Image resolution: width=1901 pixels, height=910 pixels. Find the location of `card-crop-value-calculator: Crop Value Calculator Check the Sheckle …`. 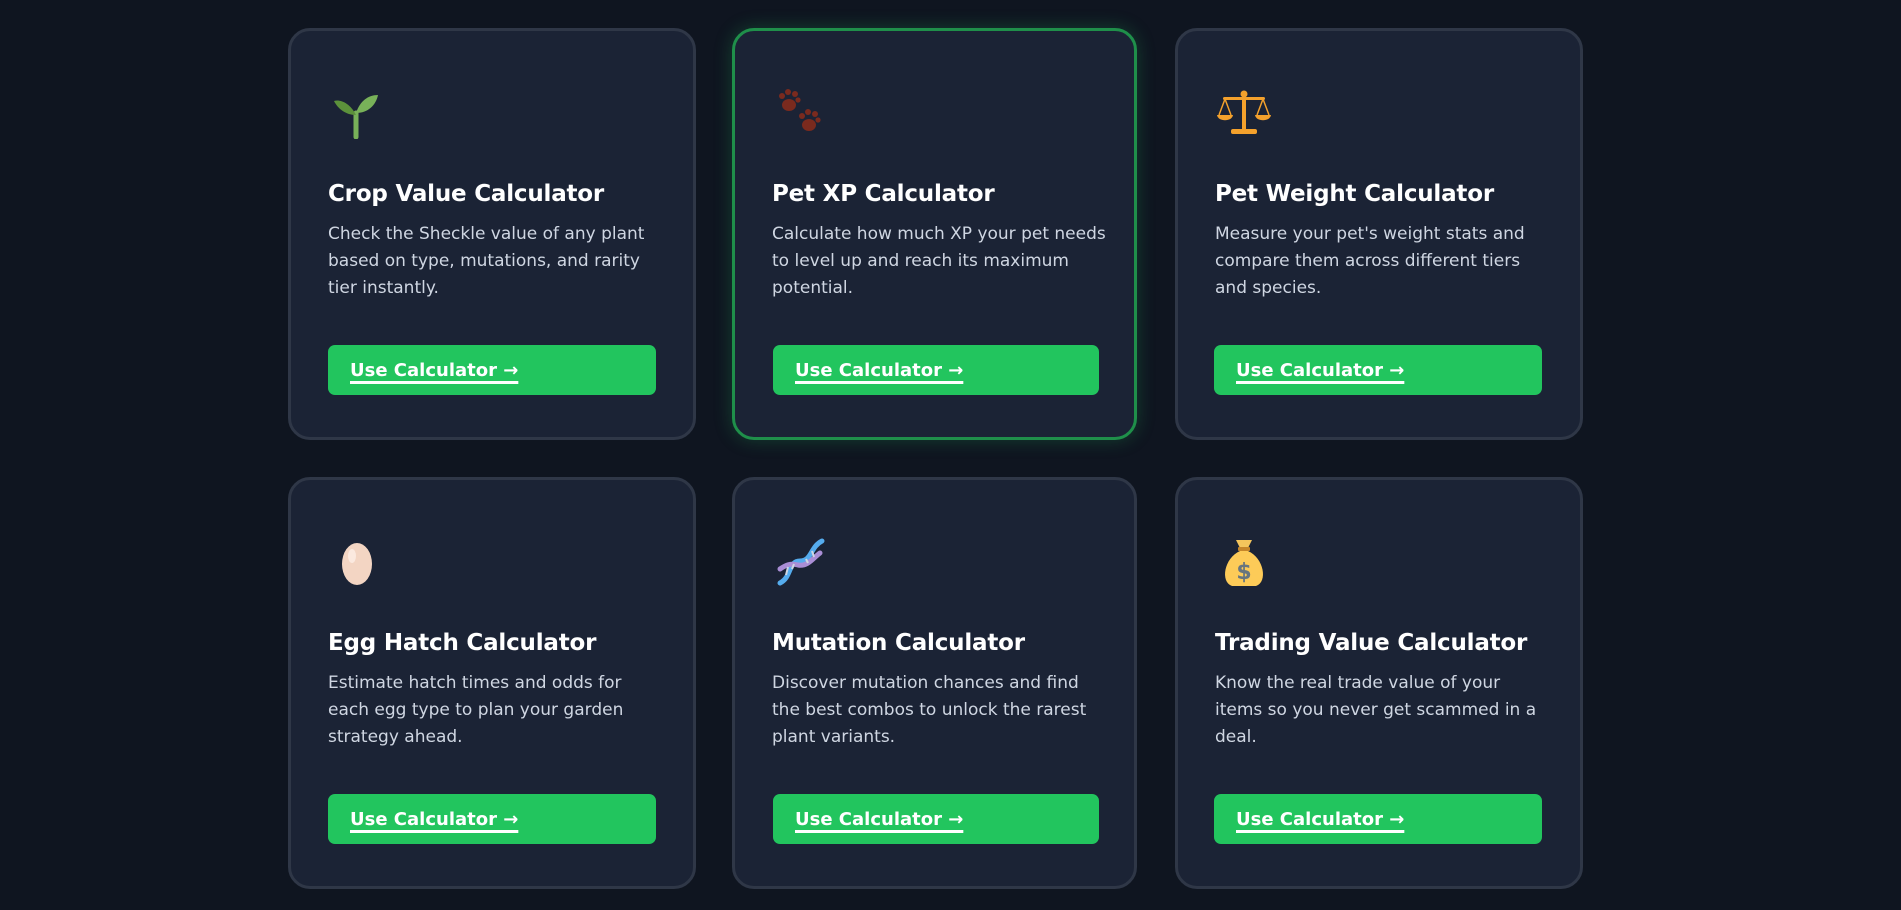

card-crop-value-calculator: Crop Value Calculator Check the Sheckle … is located at coordinates (492, 234).